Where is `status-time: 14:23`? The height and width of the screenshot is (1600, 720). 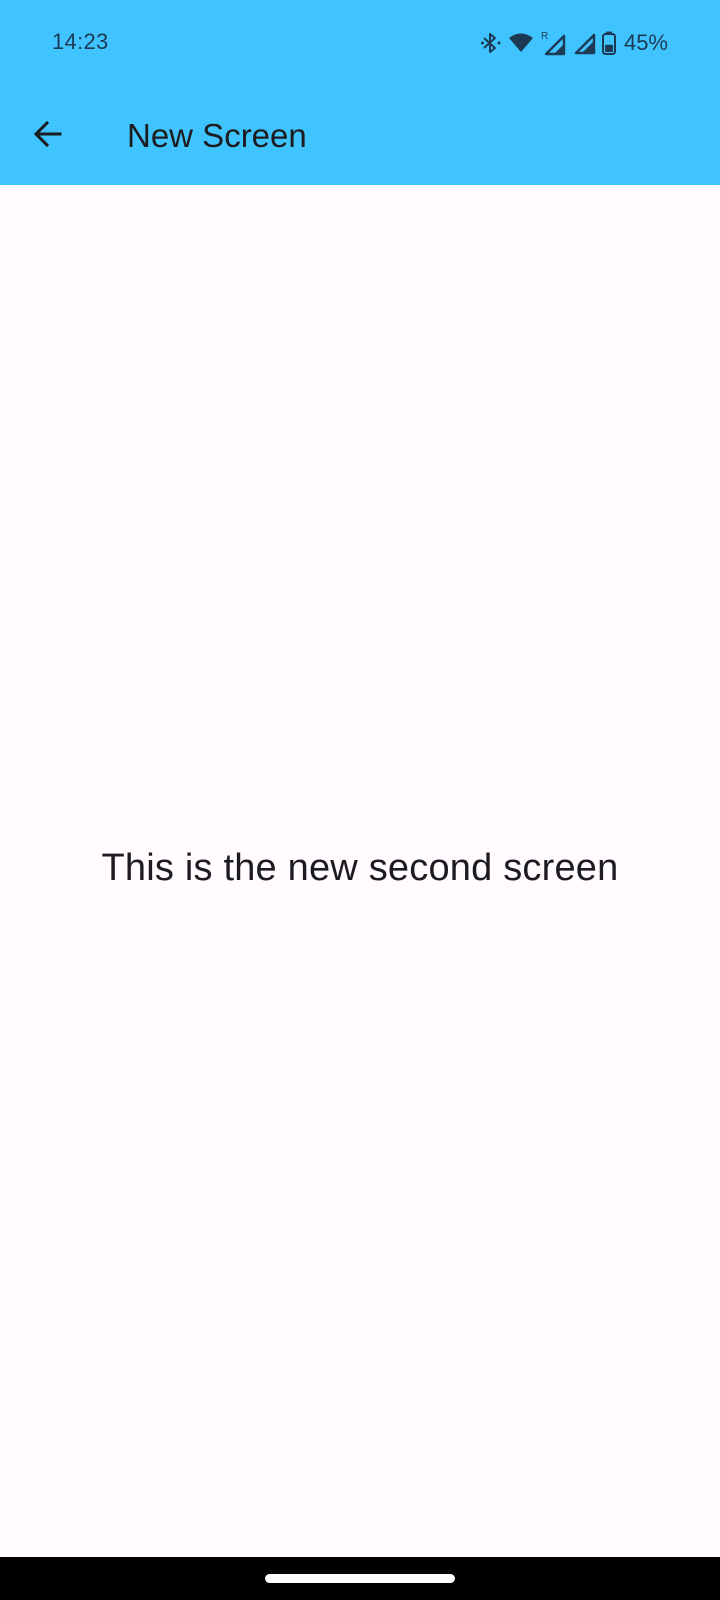
status-time: 14:23 is located at coordinates (80, 41).